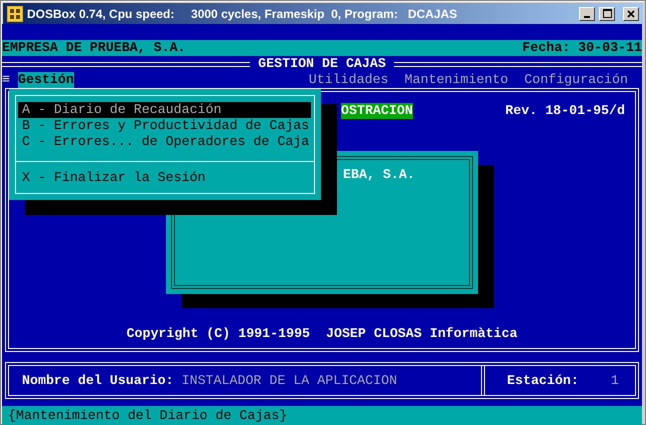 The image size is (646, 425). Describe the element at coordinates (46, 80) in the screenshot. I see `menu-item: Gestión` at that location.